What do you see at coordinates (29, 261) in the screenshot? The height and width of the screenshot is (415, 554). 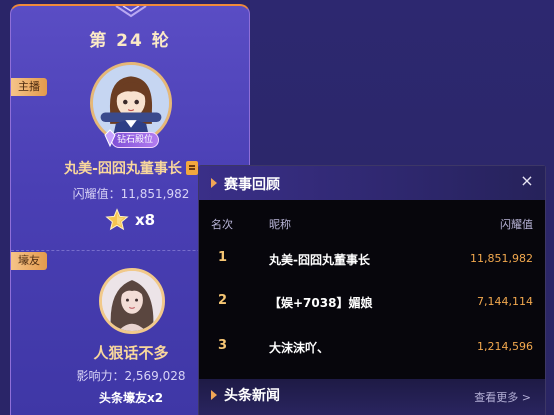 I see `fan-tag: 壕友` at bounding box center [29, 261].